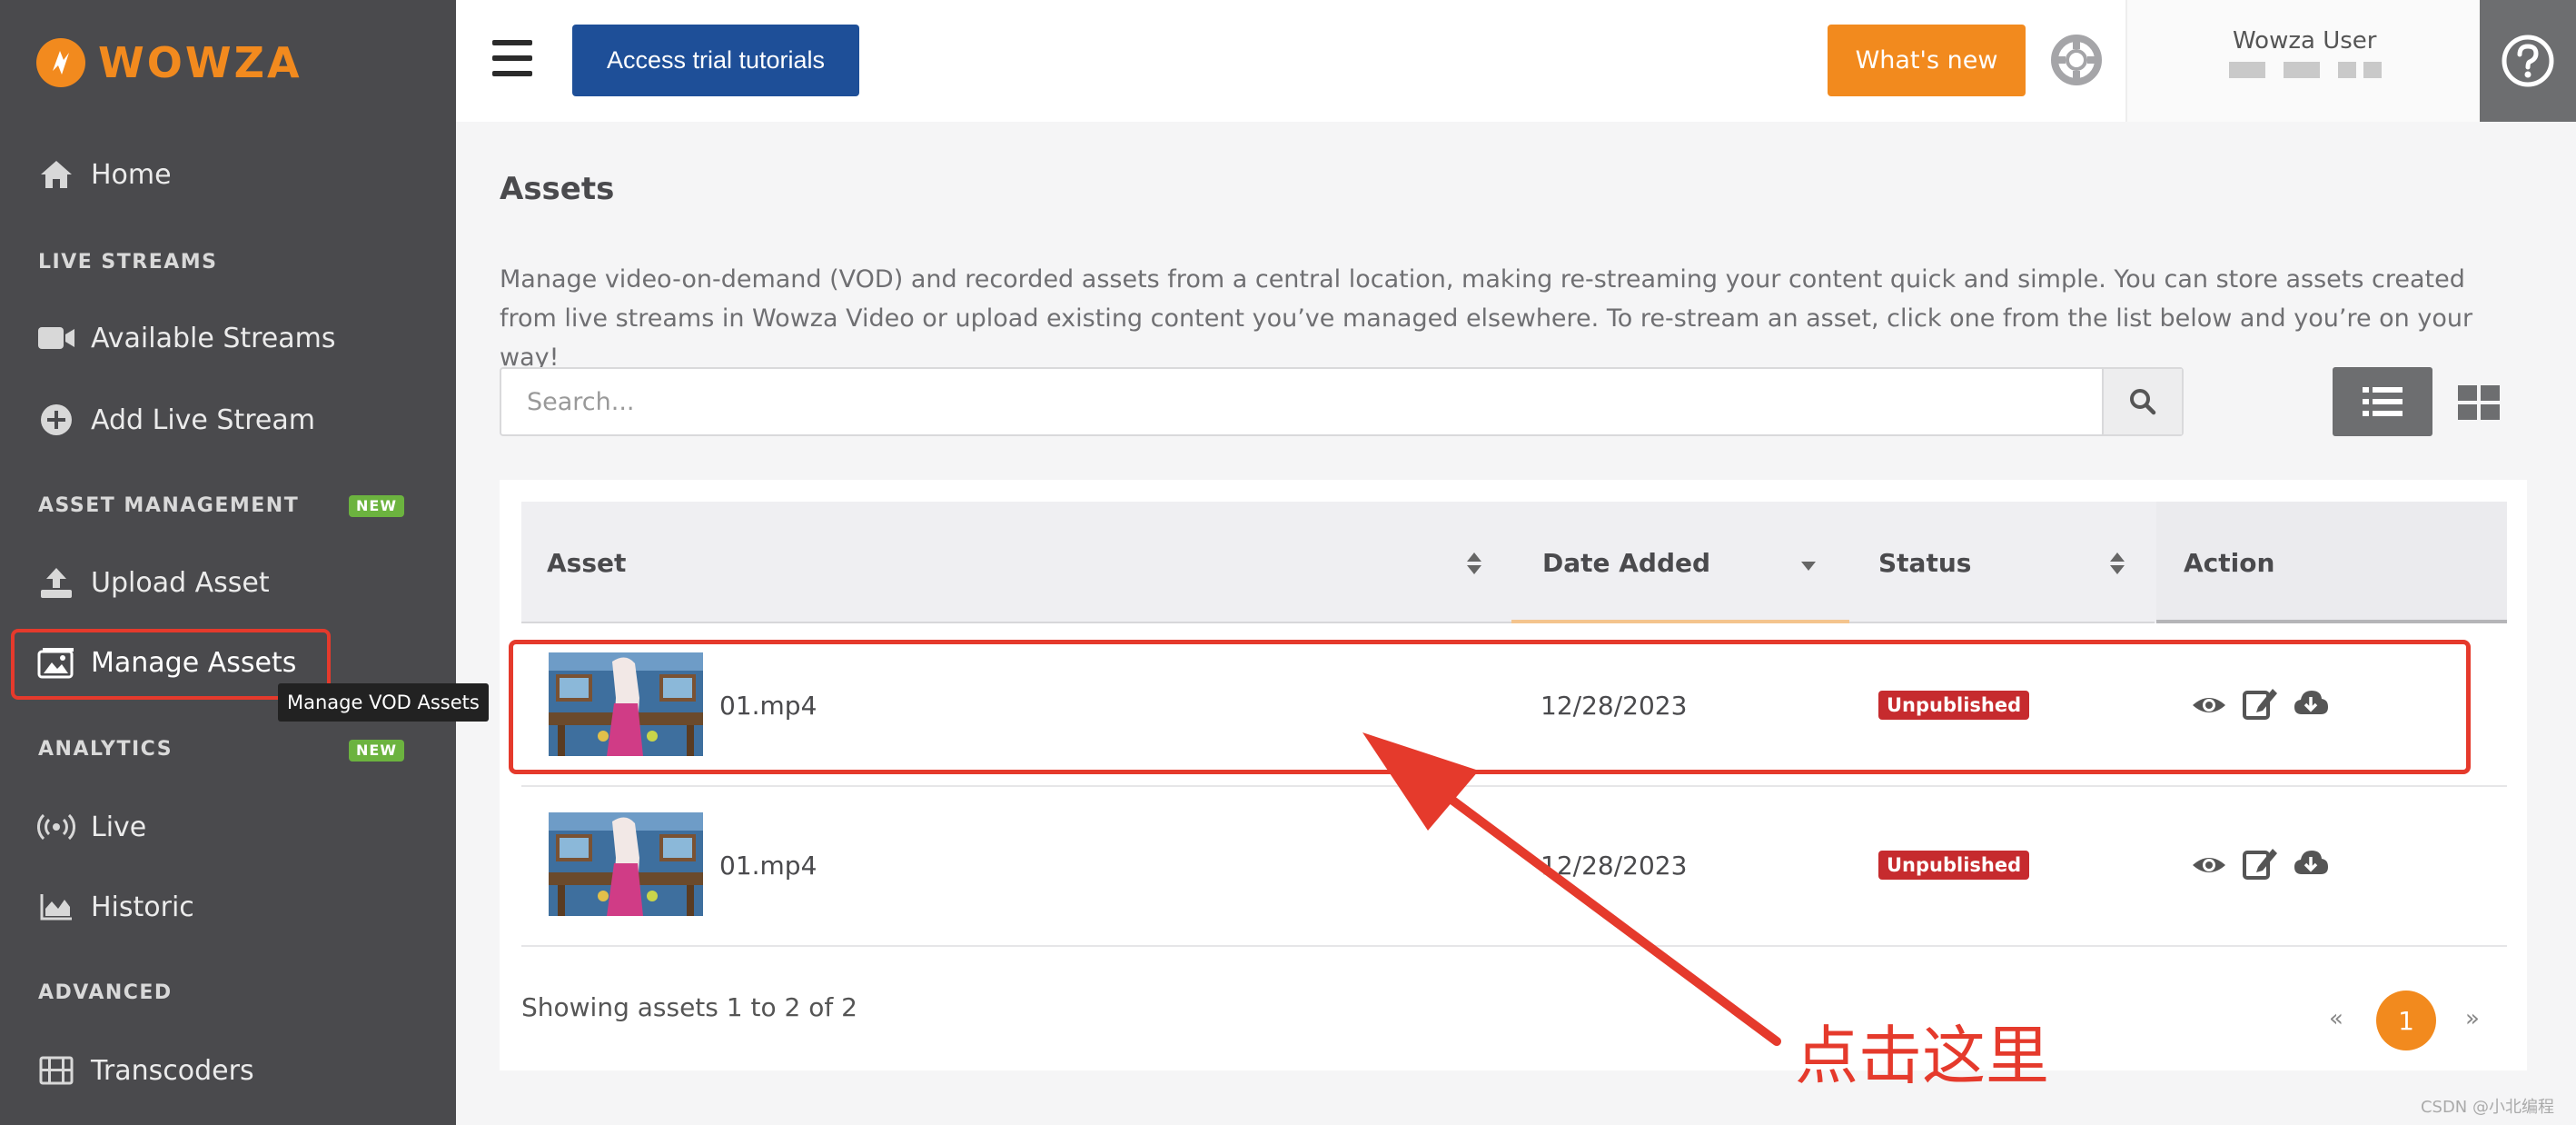 The image size is (2576, 1125). I want to click on section-analytics: ANALYTICS, so click(105, 749).